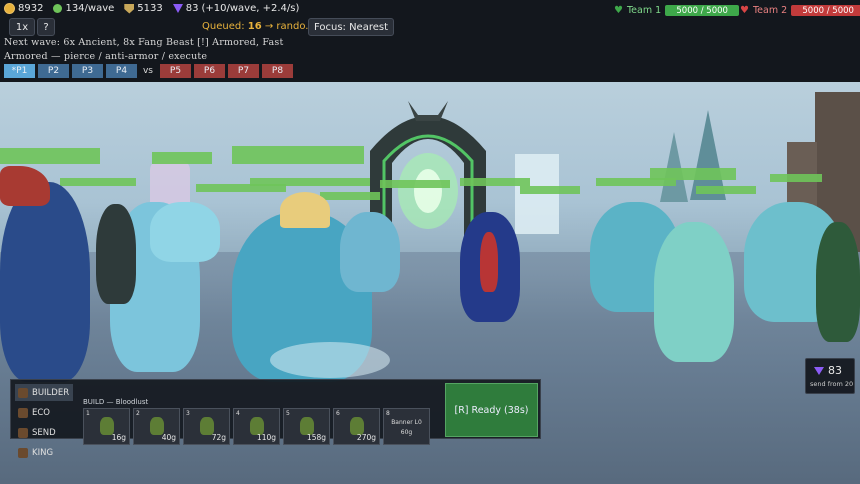 The width and height of the screenshot is (860, 484). Describe the element at coordinates (388, 413) in the screenshot. I see `card-number: 8` at that location.